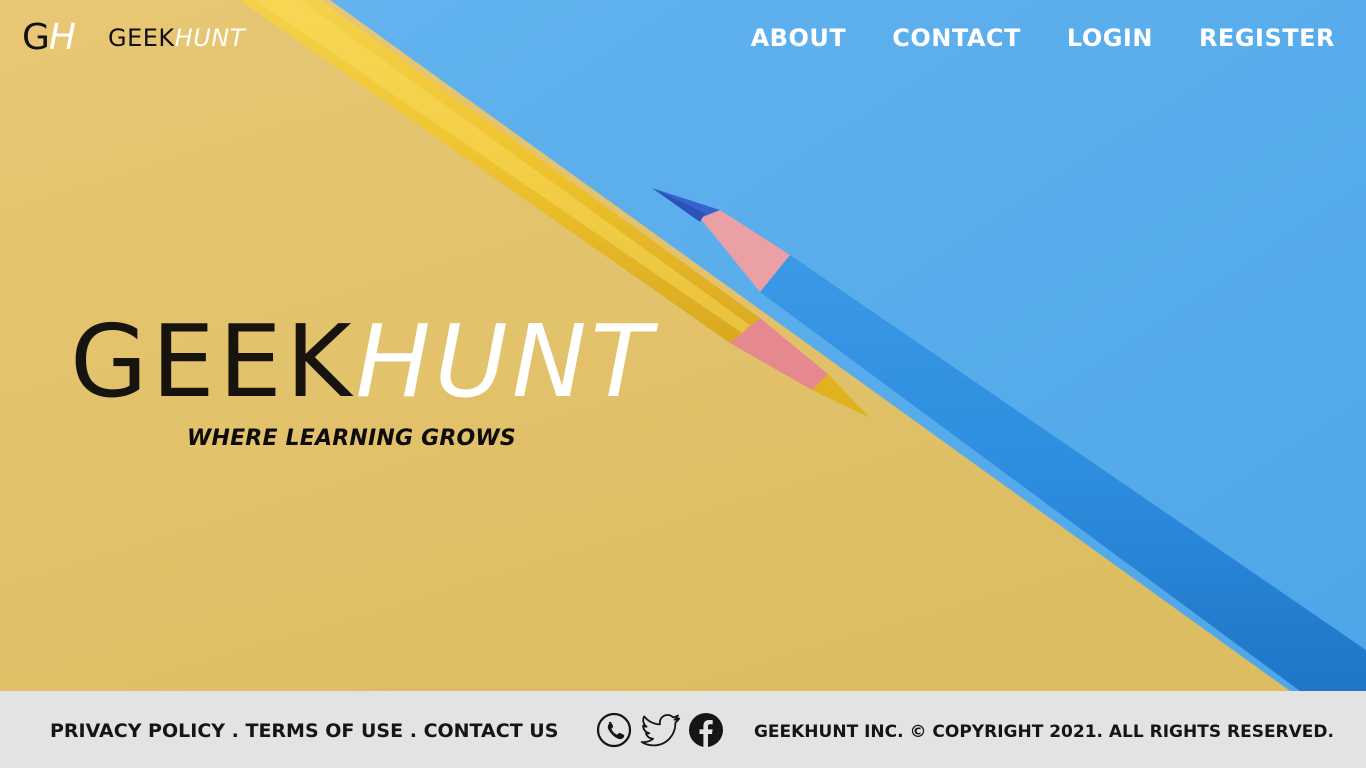 The image size is (1366, 768). What do you see at coordinates (324, 731) in the screenshot?
I see `terms-of-use-link: TERMS OF USE` at bounding box center [324, 731].